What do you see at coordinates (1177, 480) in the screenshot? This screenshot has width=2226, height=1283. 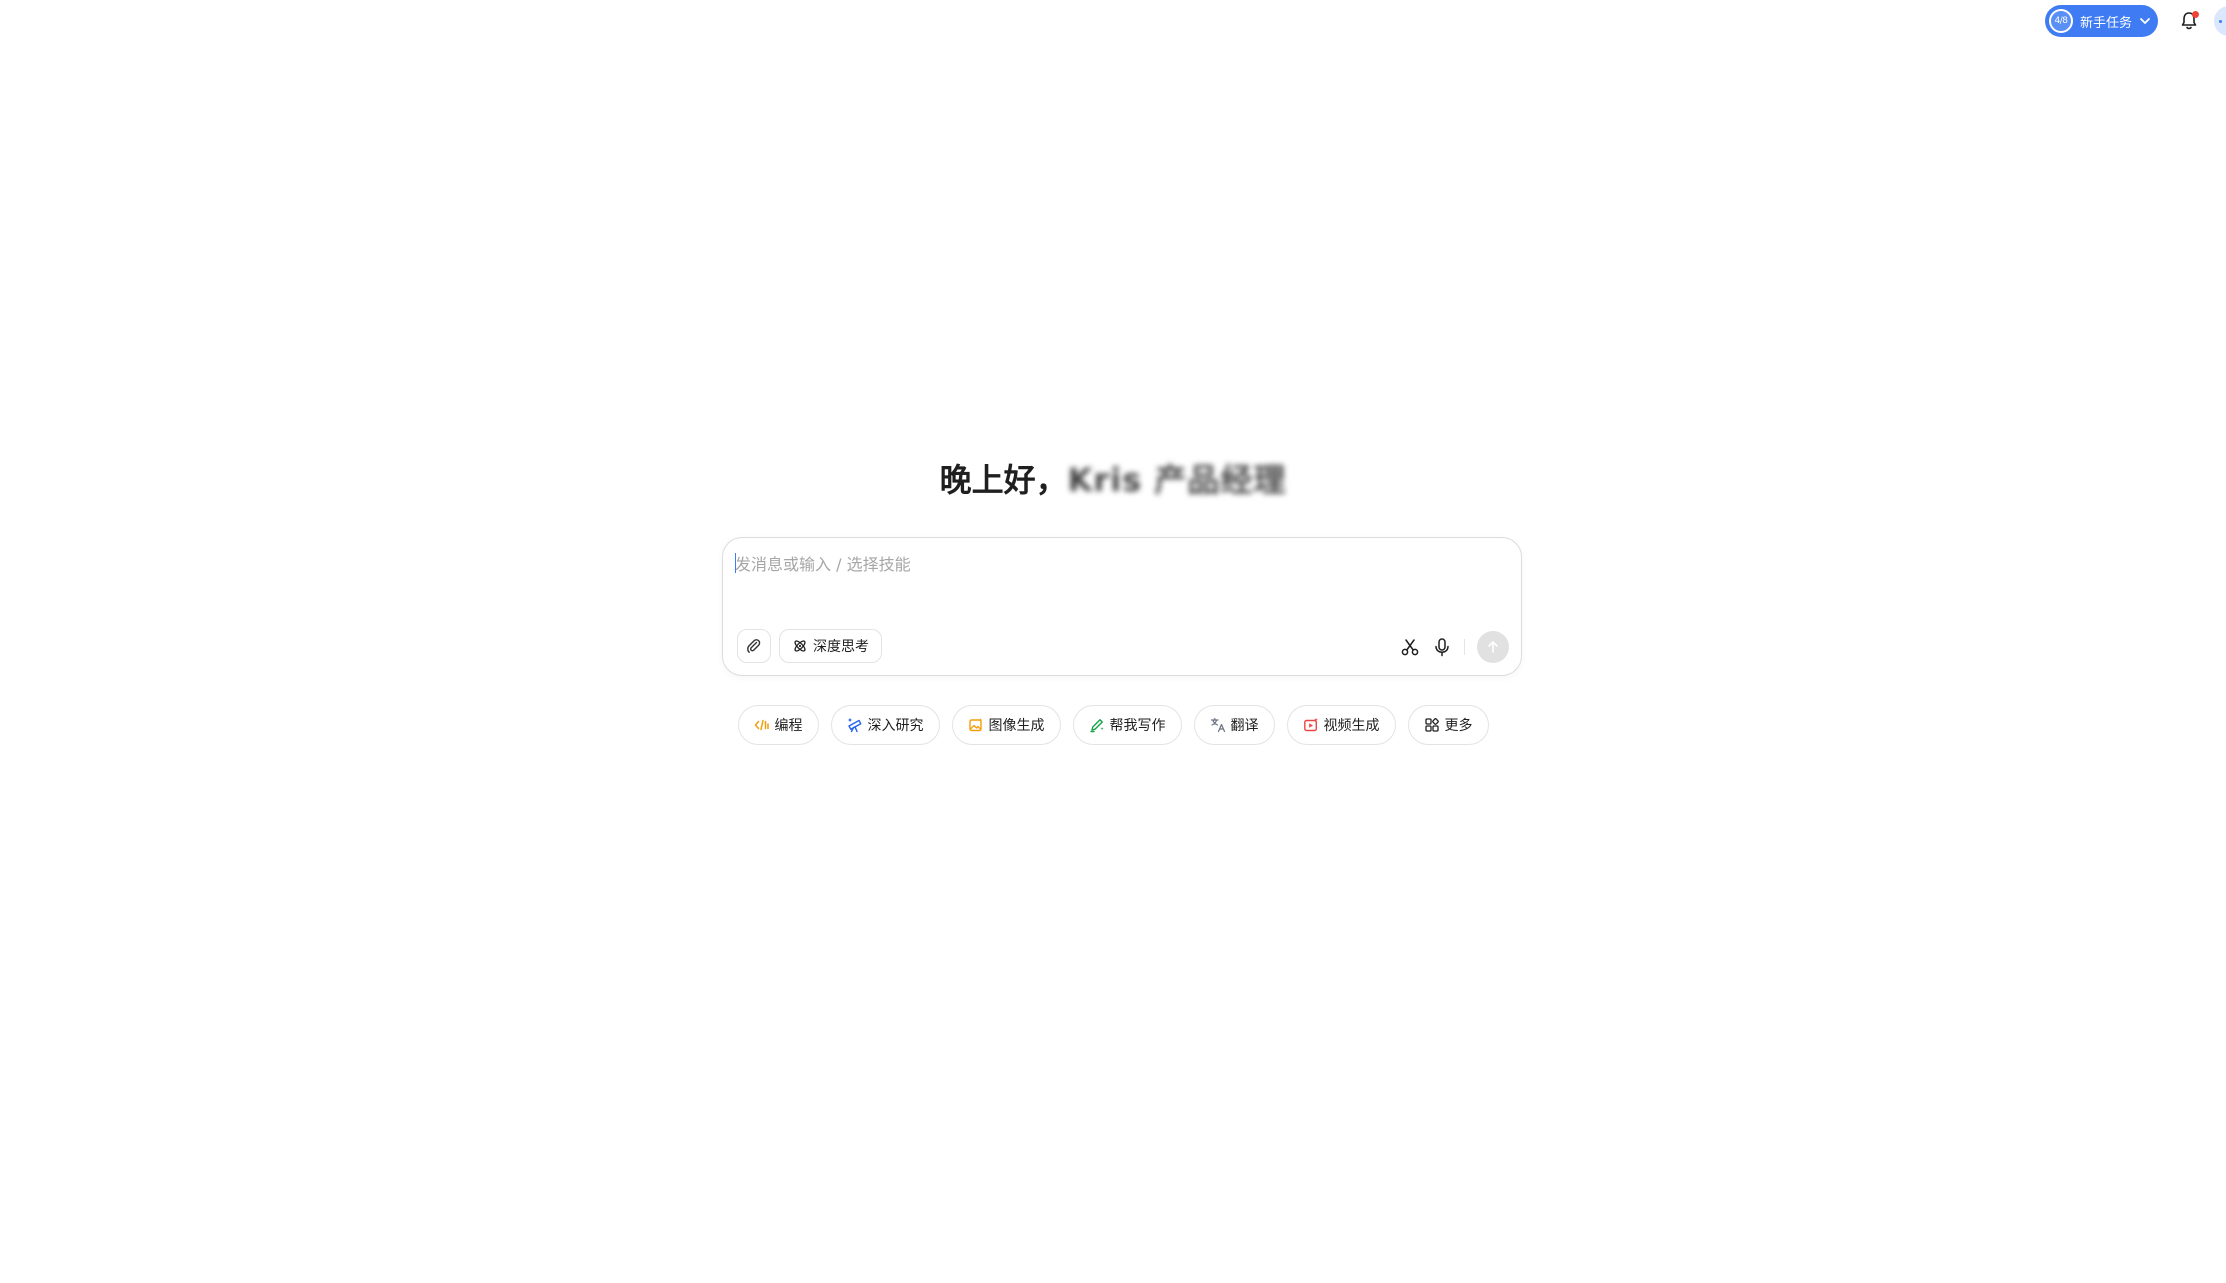 I see `user-name: Kris 产品经理` at bounding box center [1177, 480].